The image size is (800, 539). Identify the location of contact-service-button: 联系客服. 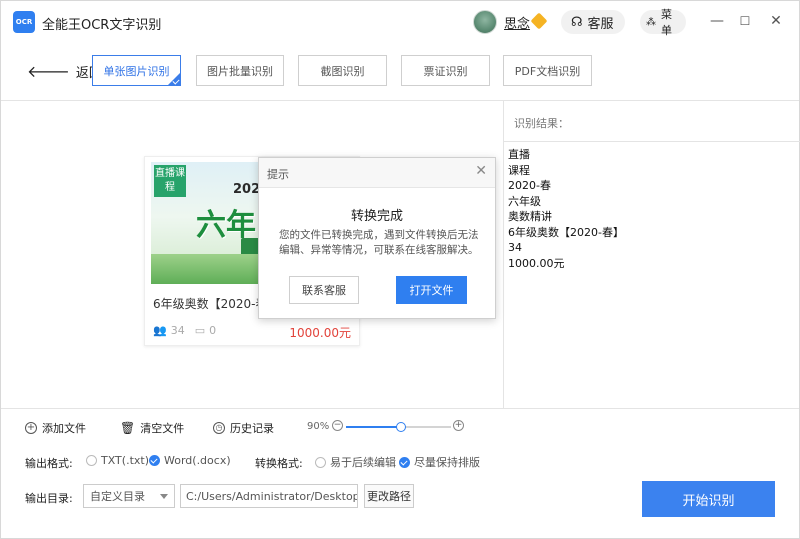
(324, 290).